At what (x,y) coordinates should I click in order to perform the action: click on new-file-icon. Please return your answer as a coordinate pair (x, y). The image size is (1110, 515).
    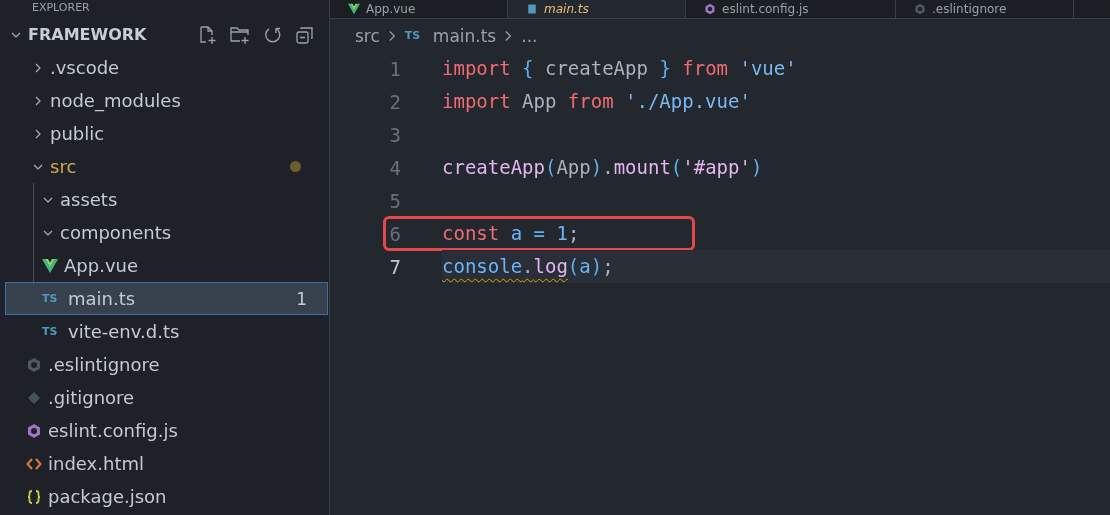
    Looking at the image, I should click on (207, 34).